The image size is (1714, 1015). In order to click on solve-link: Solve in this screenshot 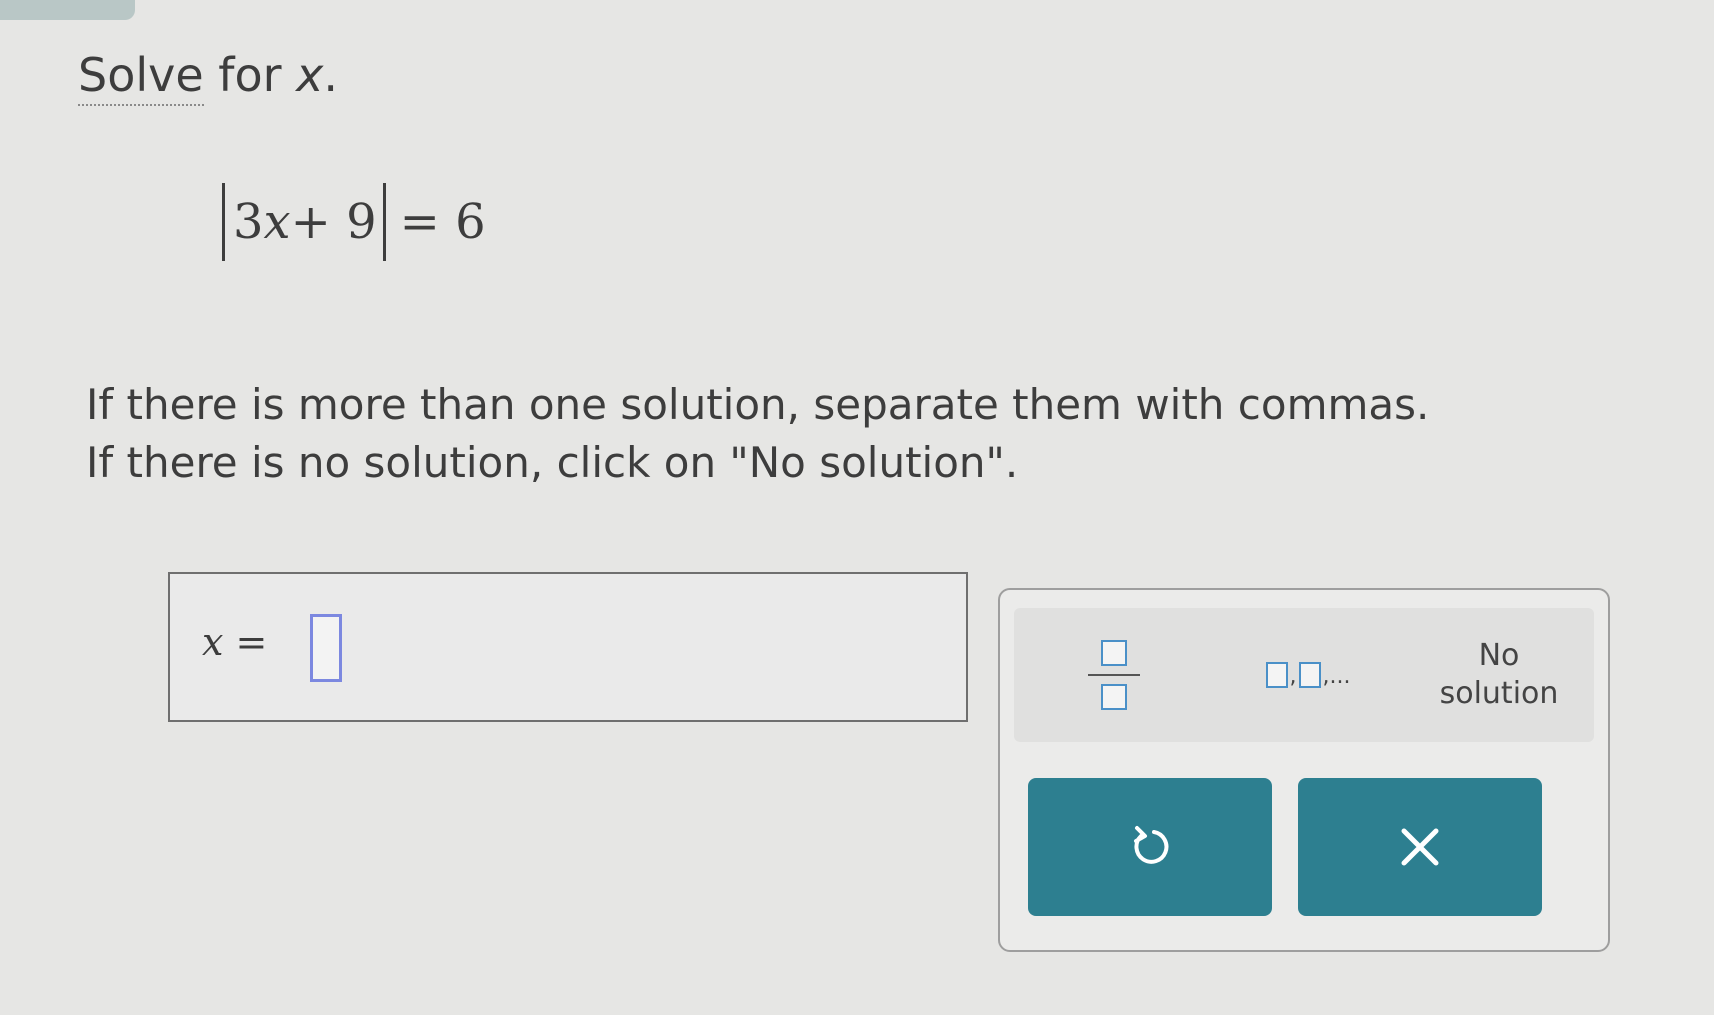, I will do `click(141, 77)`.